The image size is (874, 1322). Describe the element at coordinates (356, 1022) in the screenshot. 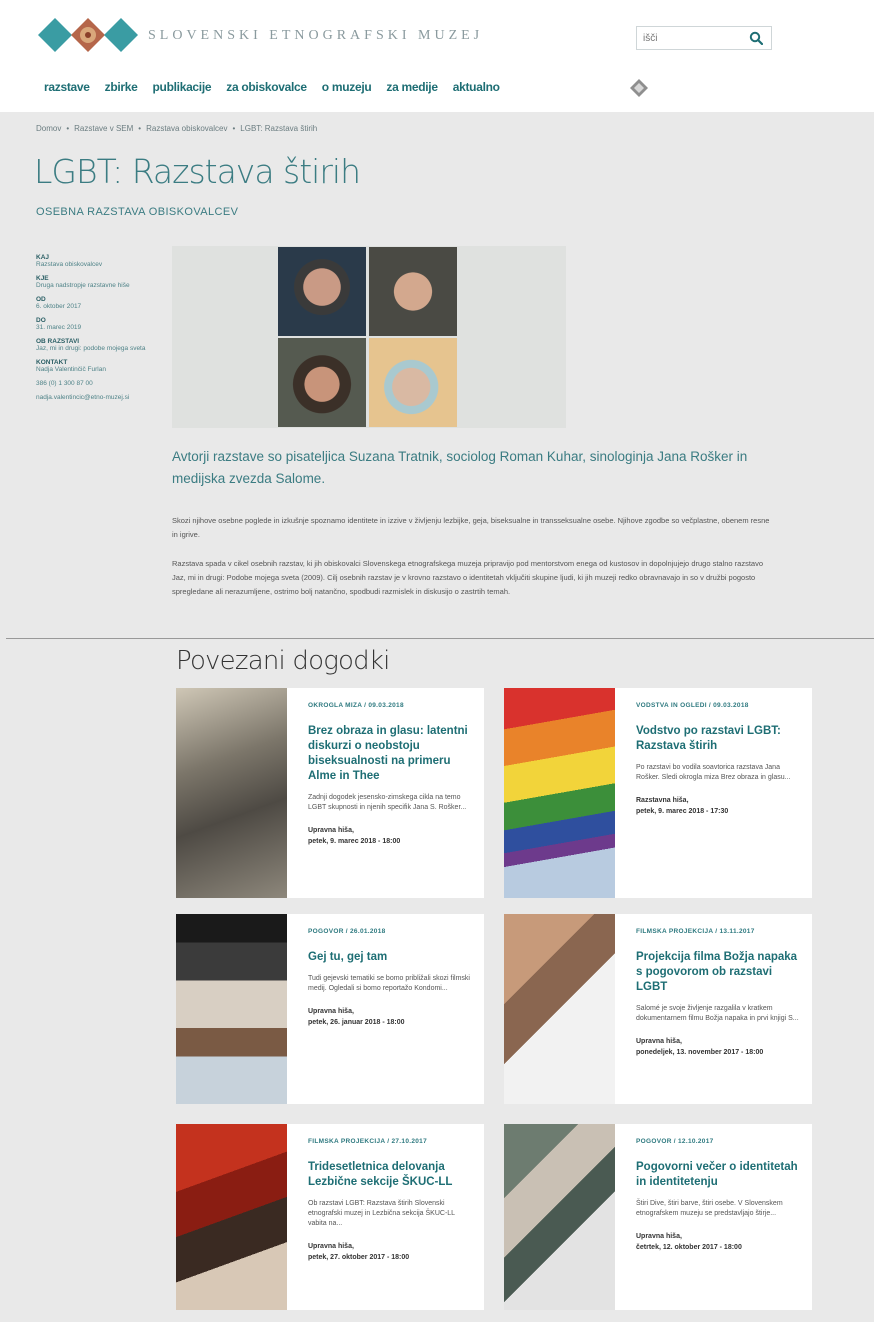

I see `event-date: petek, 26. januar 2018 - 18:00` at that location.